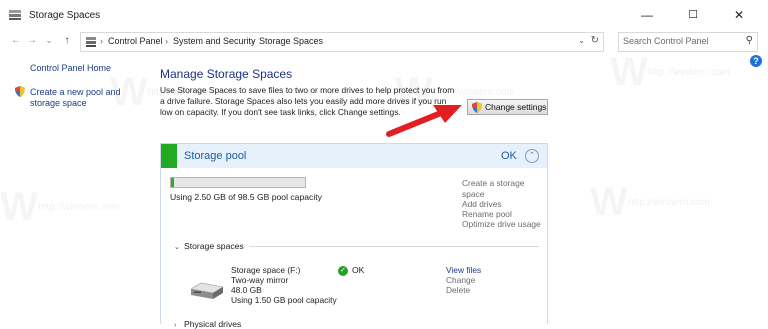  I want to click on breadcrumb-storage-spaces: Storage Spaces, so click(291, 41).